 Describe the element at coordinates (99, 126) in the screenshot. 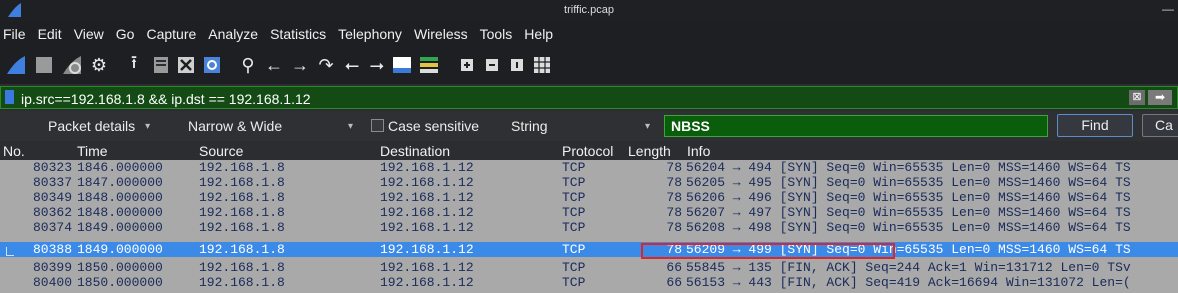

I see `search-in-select: Packet details ▾` at that location.